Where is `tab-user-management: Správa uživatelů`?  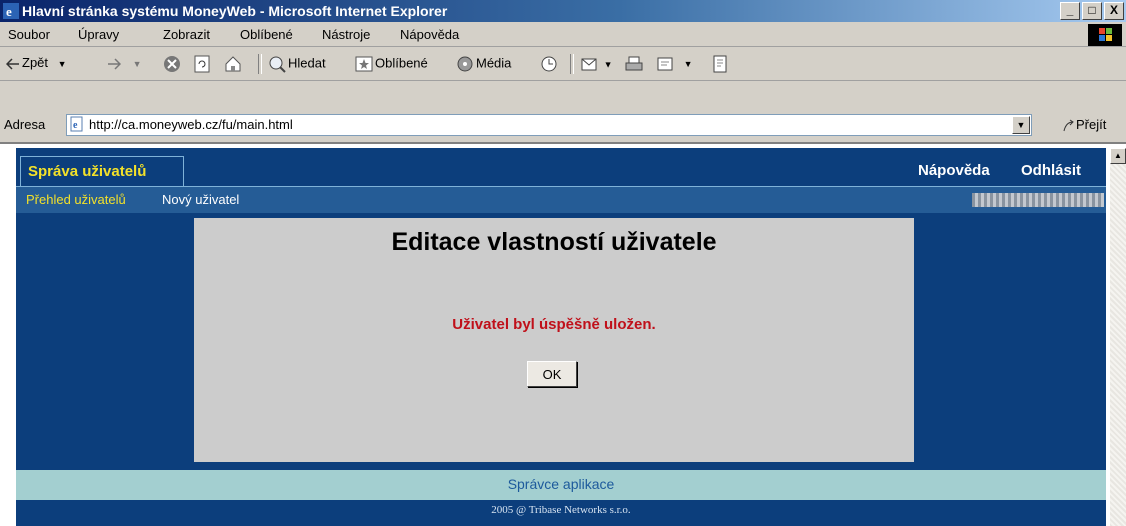 tab-user-management: Správa uživatelů is located at coordinates (102, 171).